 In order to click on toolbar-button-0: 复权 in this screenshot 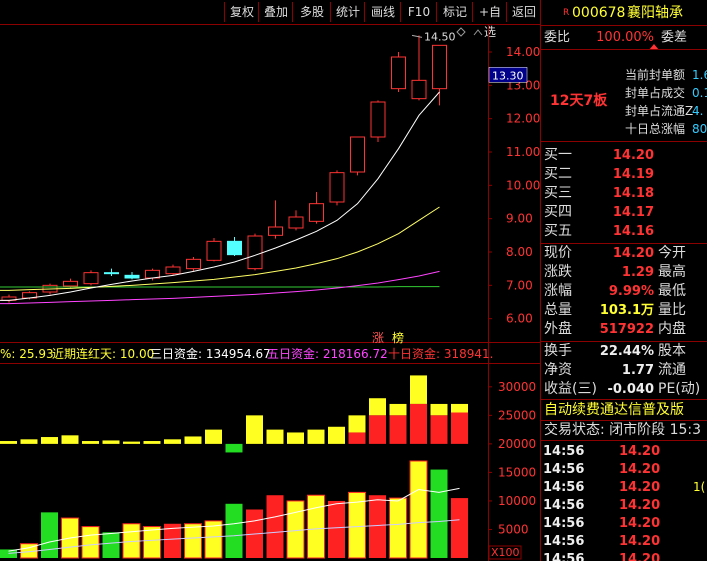, I will do `click(241, 12)`.